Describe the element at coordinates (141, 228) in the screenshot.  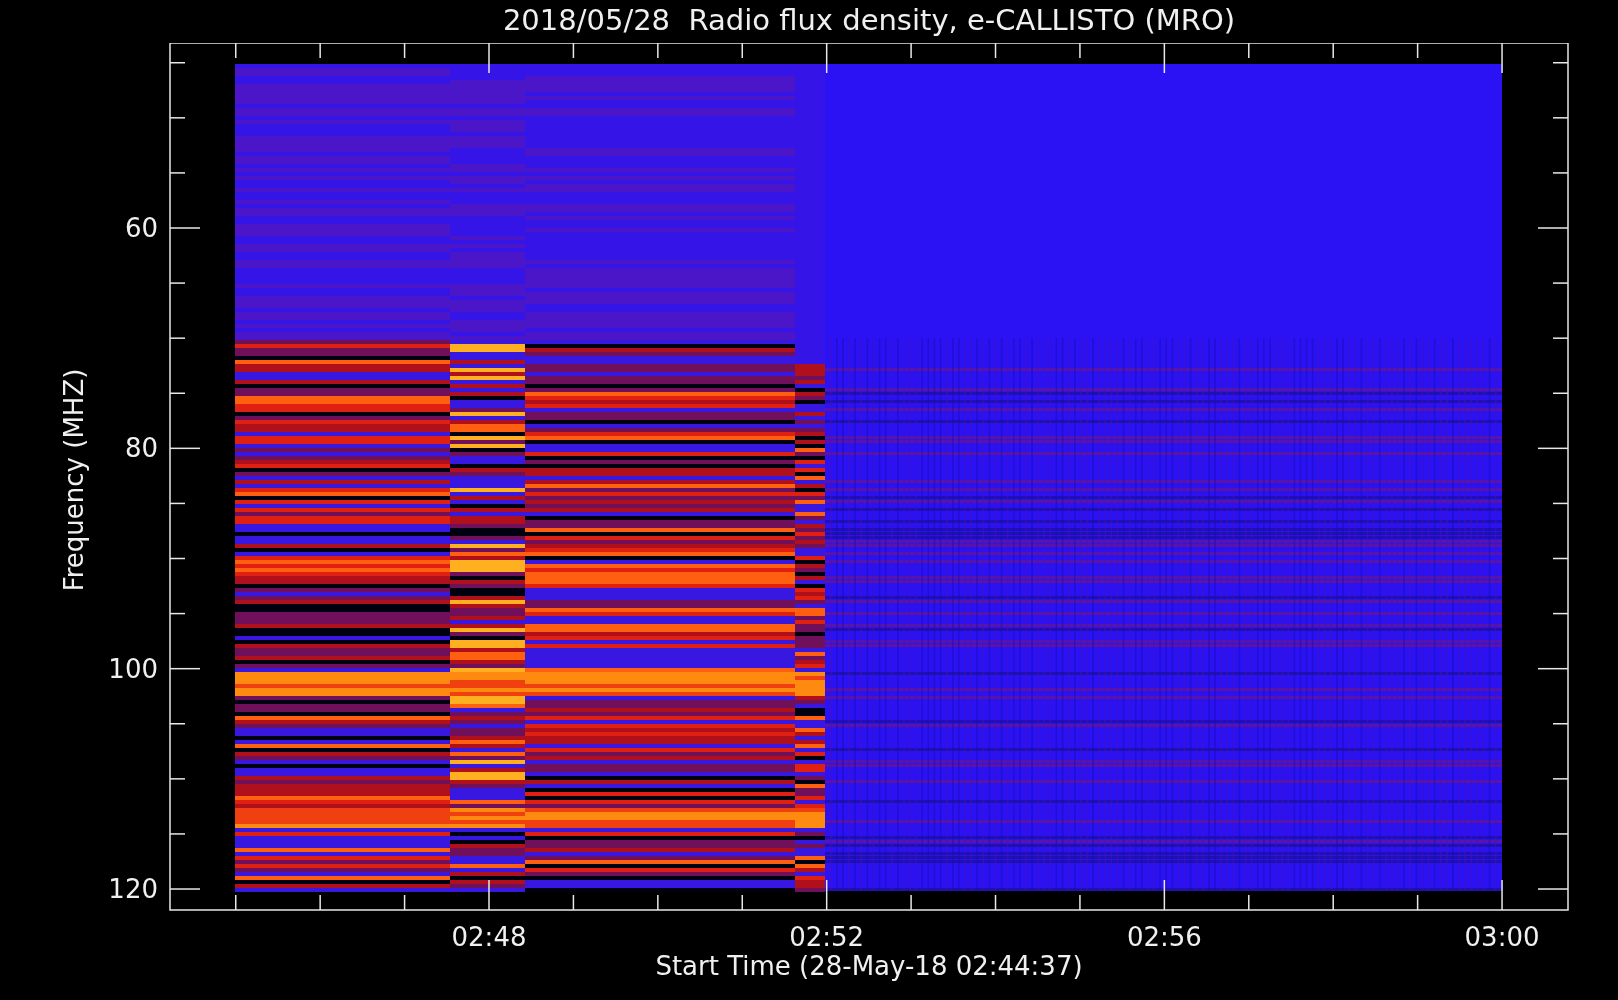
I see `tick-label: 60` at that location.